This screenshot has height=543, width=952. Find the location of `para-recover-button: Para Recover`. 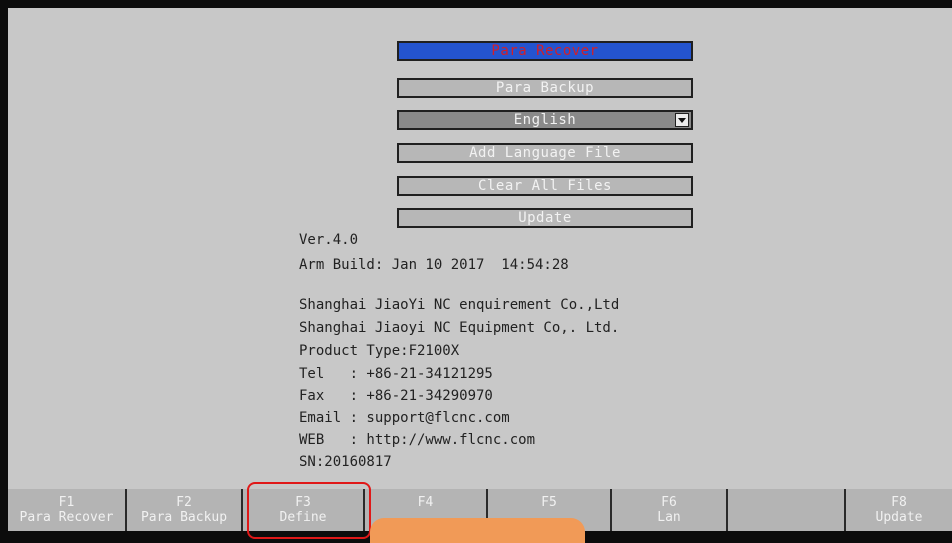

para-recover-button: Para Recover is located at coordinates (545, 51).